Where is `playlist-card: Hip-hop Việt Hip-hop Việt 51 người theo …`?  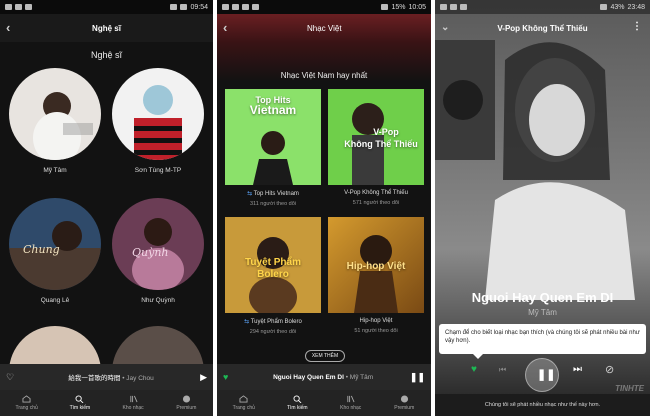
playlist-card: Hip-hop Việt Hip-hop Việt 51 người theo … is located at coordinates (376, 275).